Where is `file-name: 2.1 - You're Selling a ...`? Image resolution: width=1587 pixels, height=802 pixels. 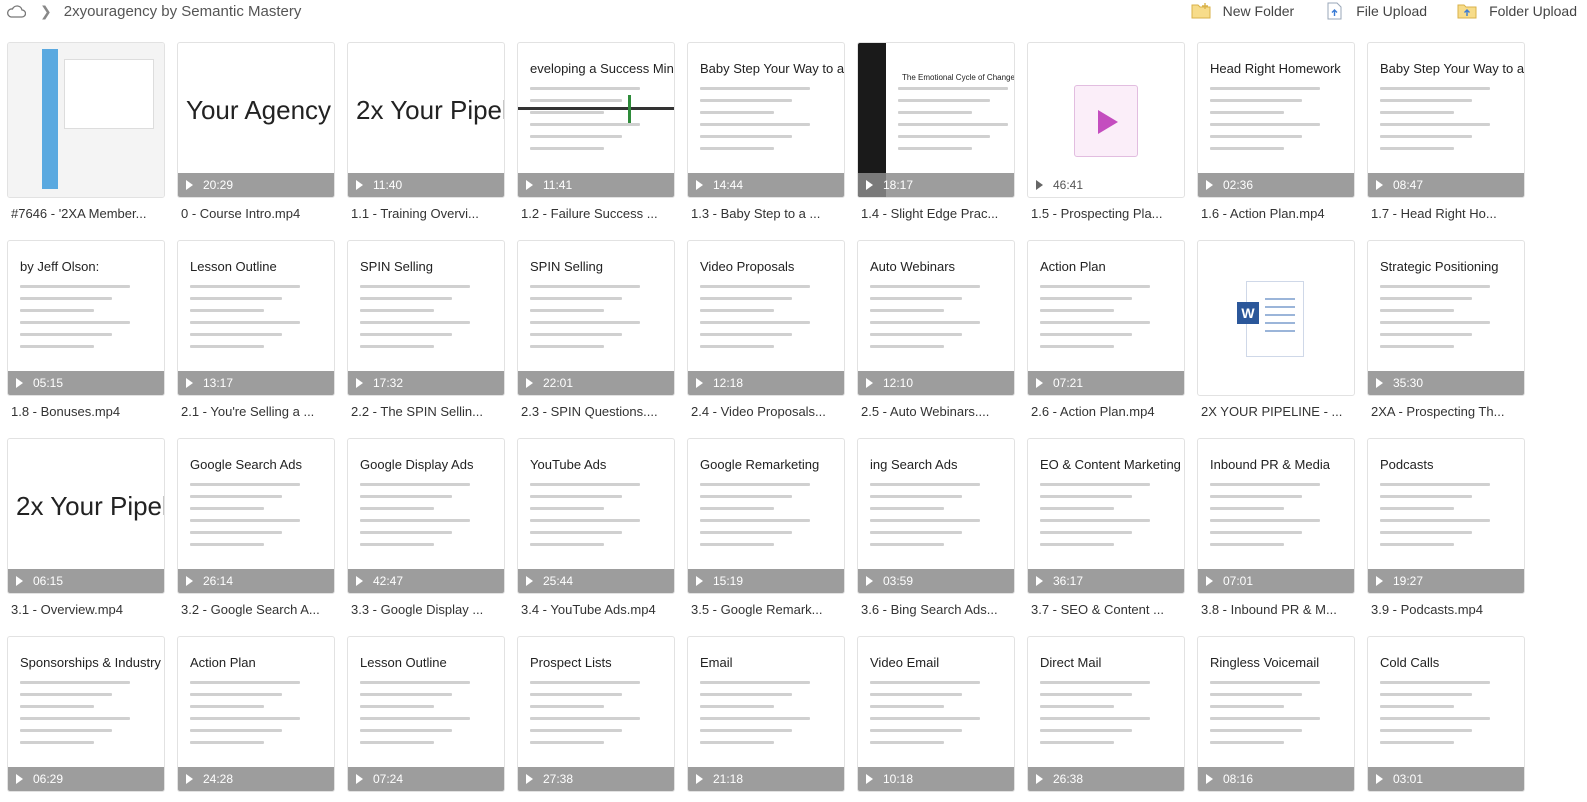 file-name: 2.1 - You're Selling a ... is located at coordinates (257, 411).